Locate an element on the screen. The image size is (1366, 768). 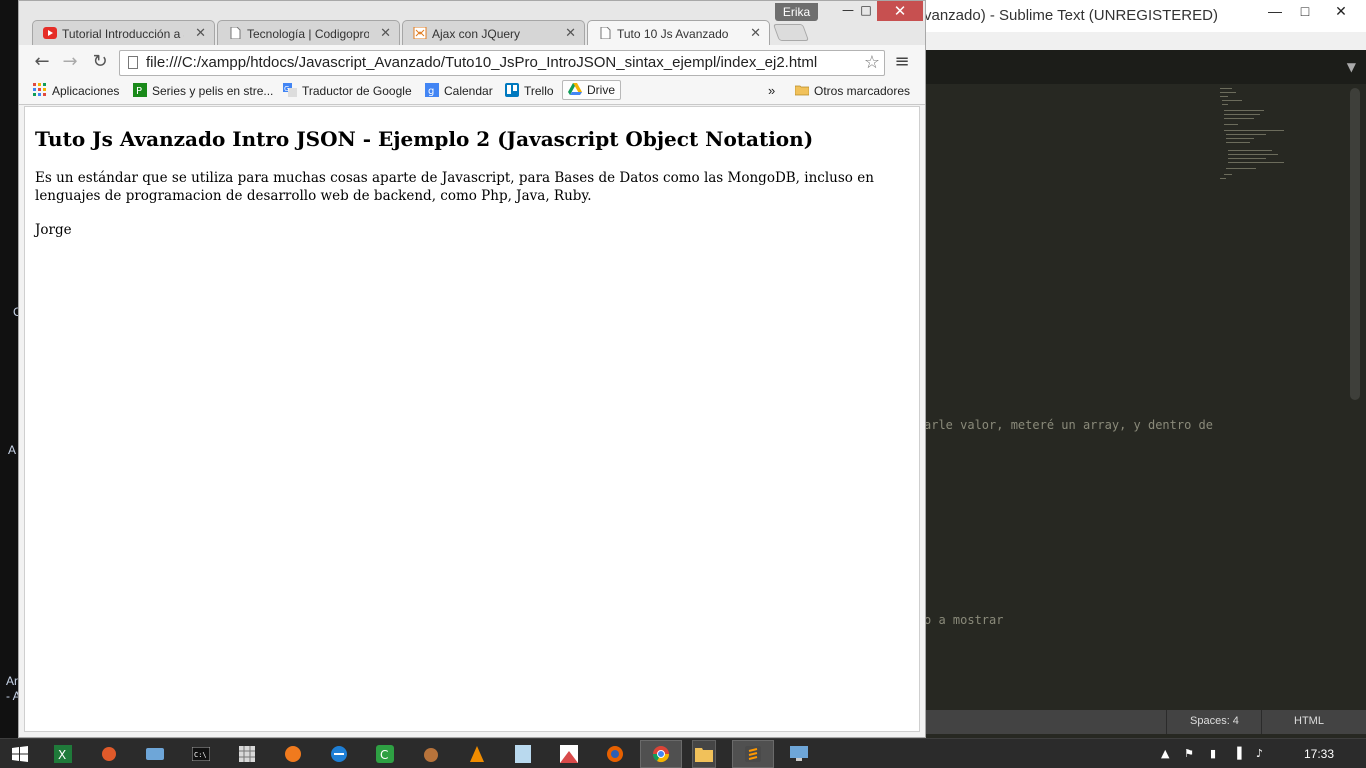
browser-tab: Tecnología | Codigoprogramacion ✕ is located at coordinates (308, 32).